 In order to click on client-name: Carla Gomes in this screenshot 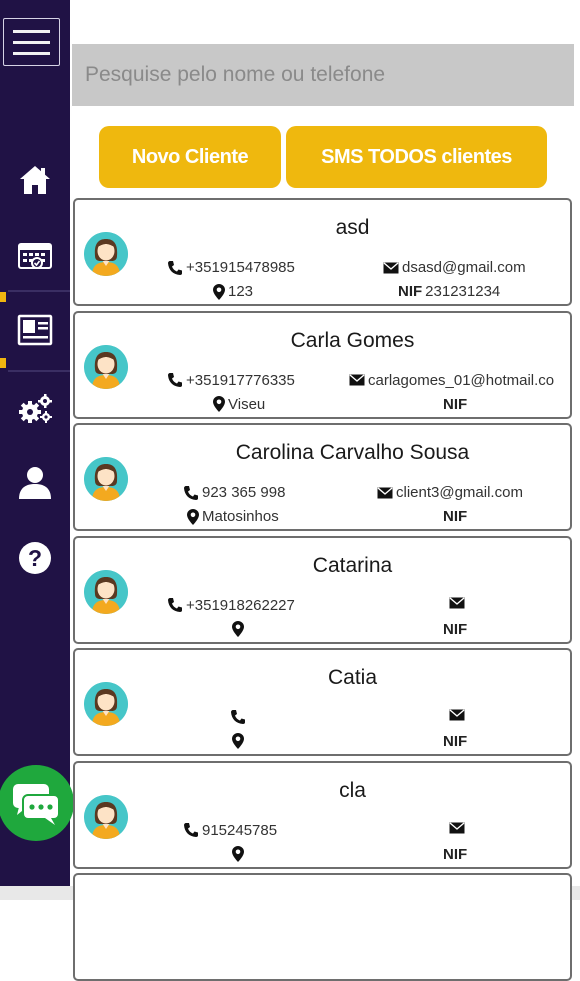, I will do `click(352, 340)`.